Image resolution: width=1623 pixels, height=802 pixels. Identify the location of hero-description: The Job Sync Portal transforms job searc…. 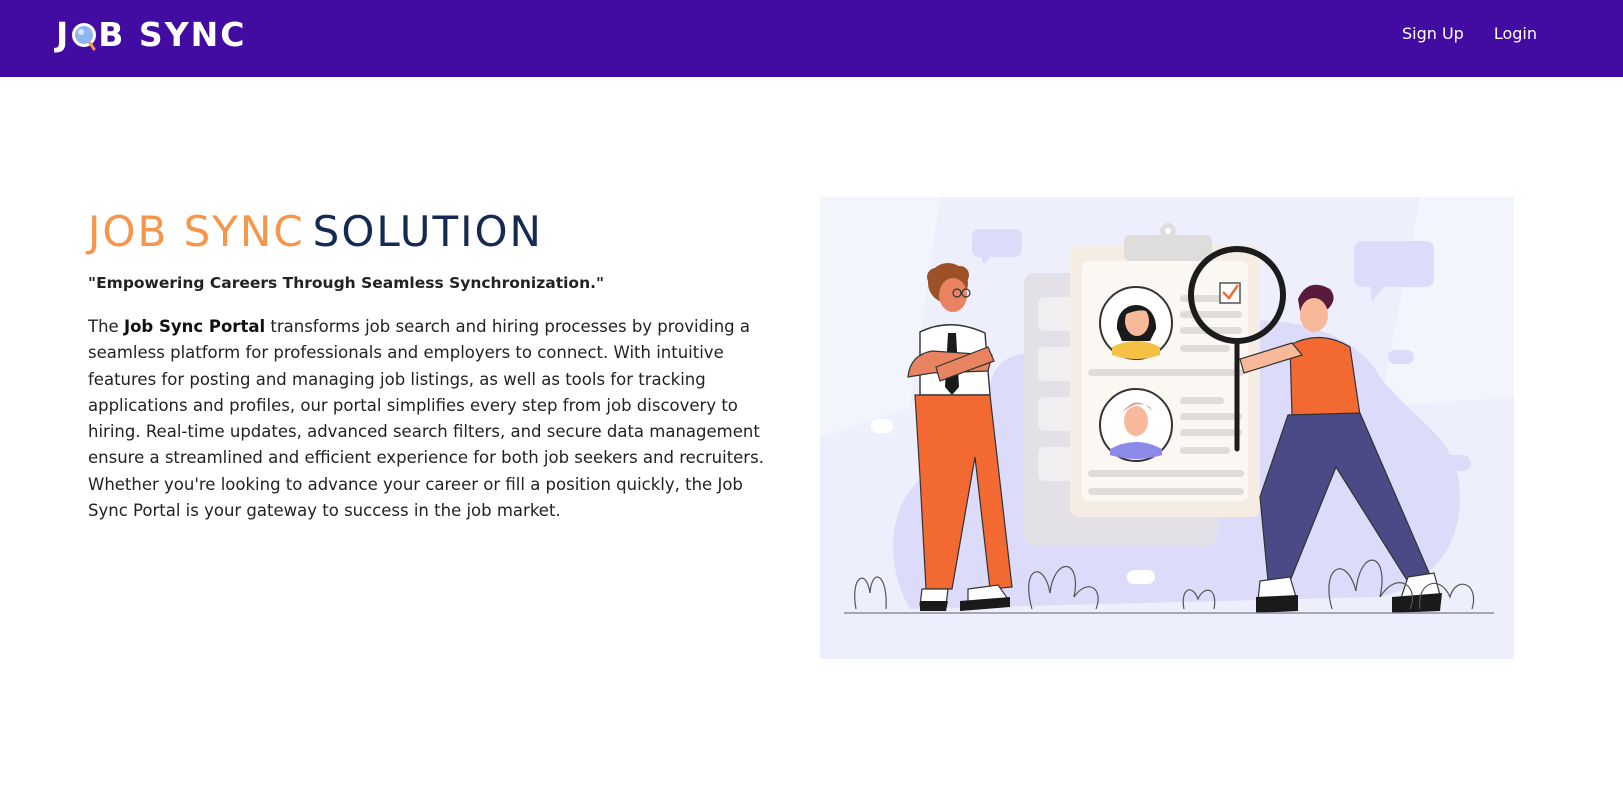
(428, 419).